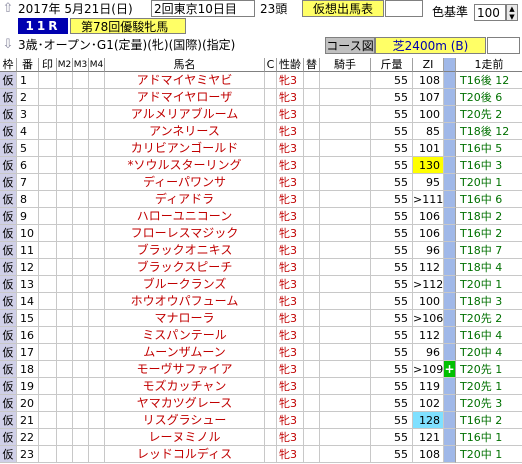 The width and height of the screenshot is (522, 464). What do you see at coordinates (185, 454) in the screenshot?
I see `horse-name: レッドコルディス` at bounding box center [185, 454].